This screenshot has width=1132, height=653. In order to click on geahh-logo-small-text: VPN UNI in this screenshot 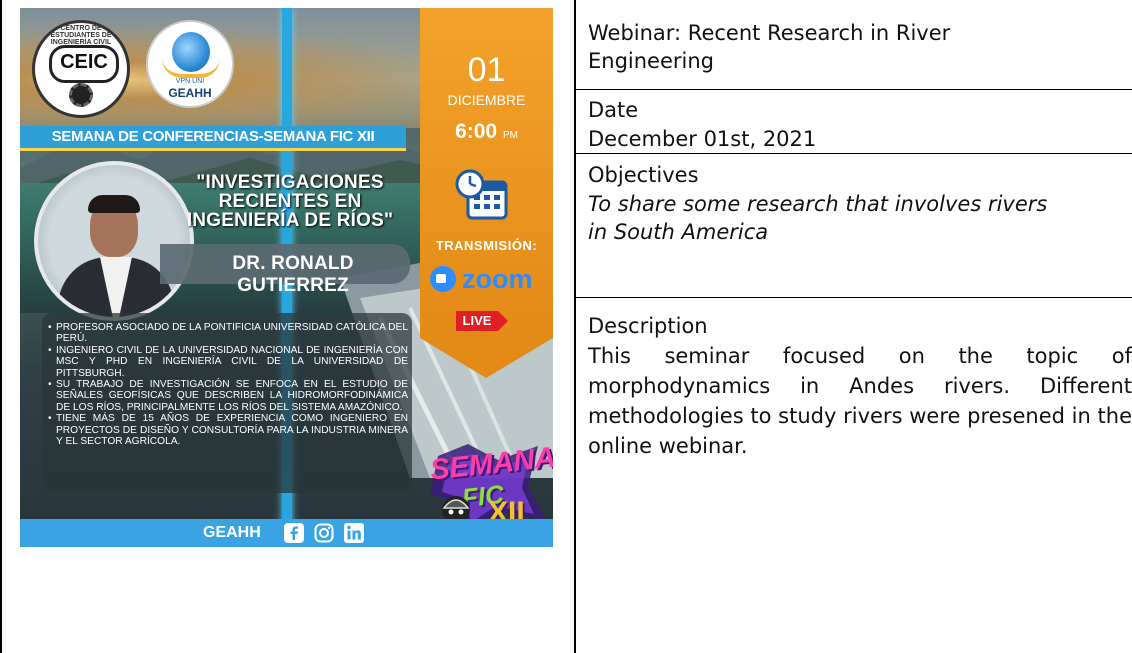, I will do `click(190, 81)`.